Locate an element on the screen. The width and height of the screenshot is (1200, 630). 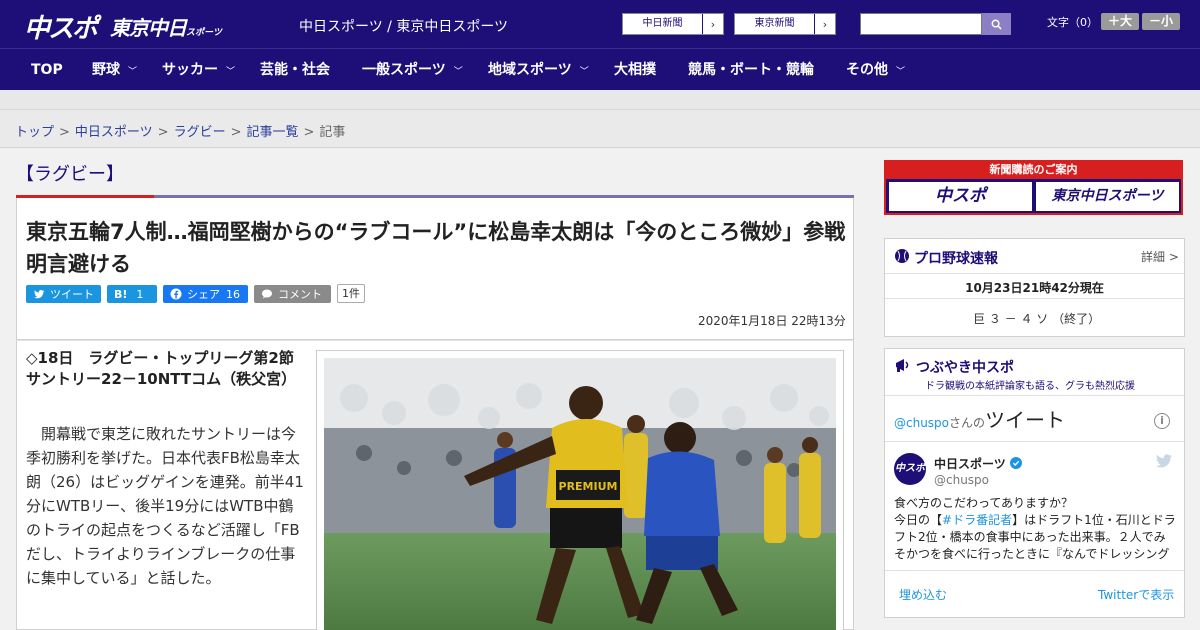
facebook-count: 16 is located at coordinates (233, 294).